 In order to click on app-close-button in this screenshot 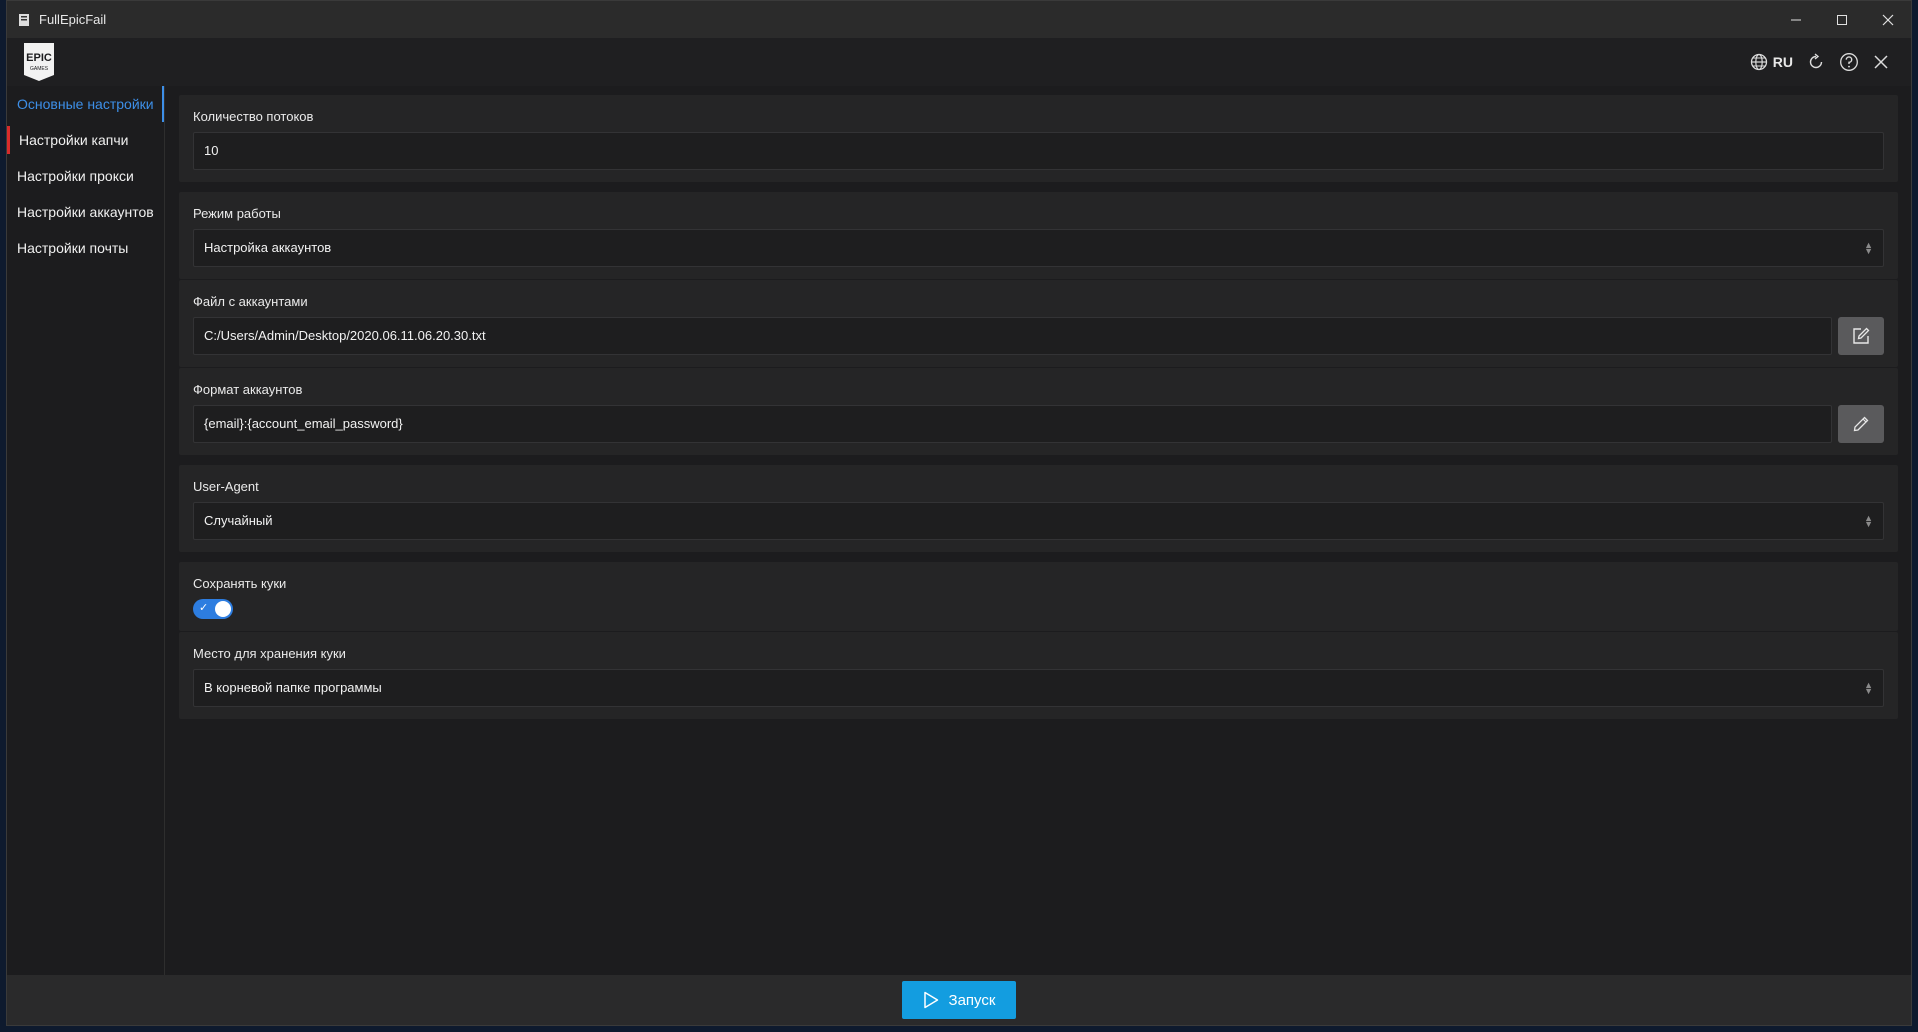, I will do `click(1881, 62)`.